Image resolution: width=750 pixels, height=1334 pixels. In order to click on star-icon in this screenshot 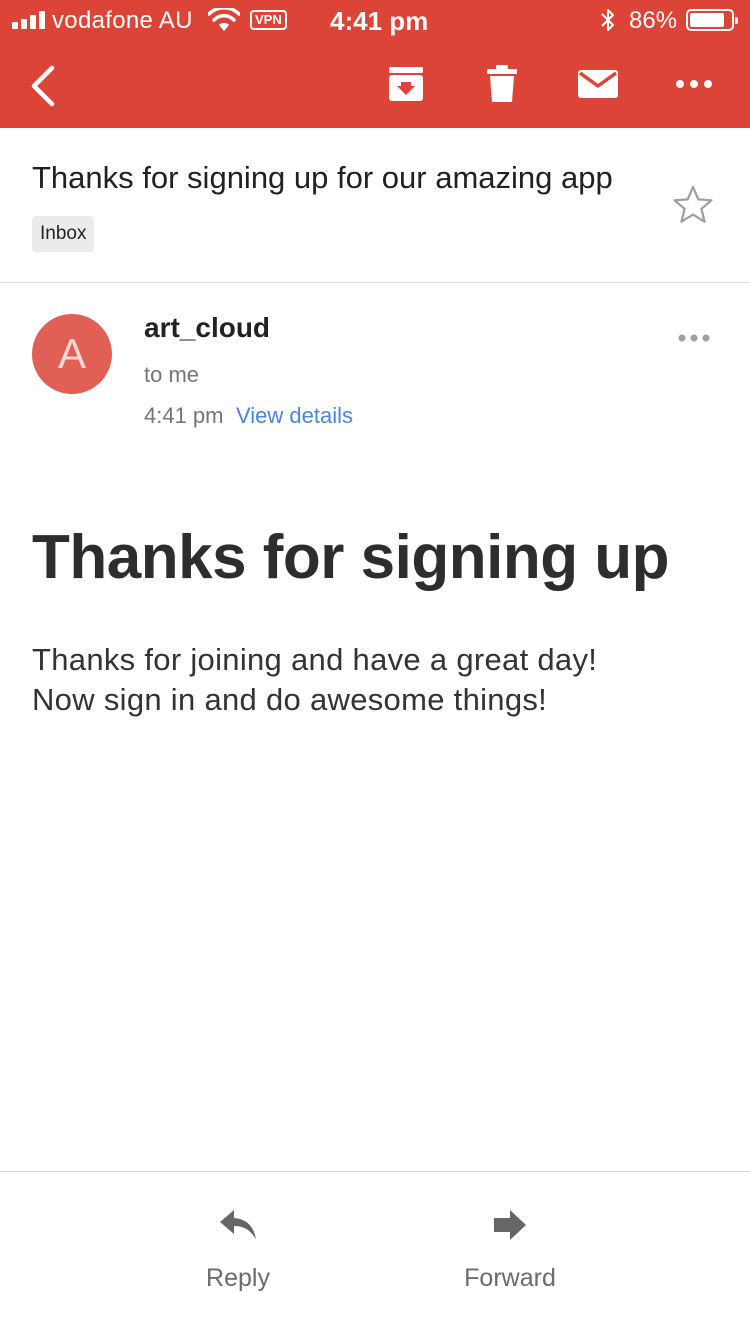, I will do `click(693, 205)`.